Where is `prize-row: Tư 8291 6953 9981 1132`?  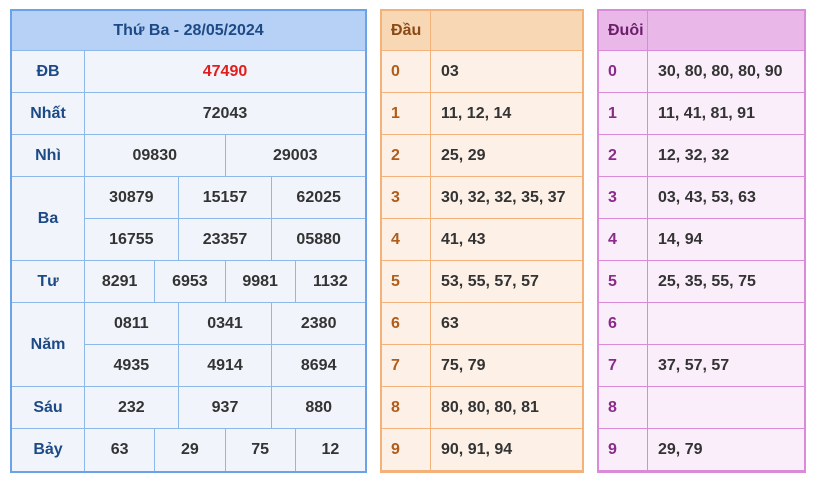
prize-row: Tư 8291 6953 9981 1132 is located at coordinates (188, 282).